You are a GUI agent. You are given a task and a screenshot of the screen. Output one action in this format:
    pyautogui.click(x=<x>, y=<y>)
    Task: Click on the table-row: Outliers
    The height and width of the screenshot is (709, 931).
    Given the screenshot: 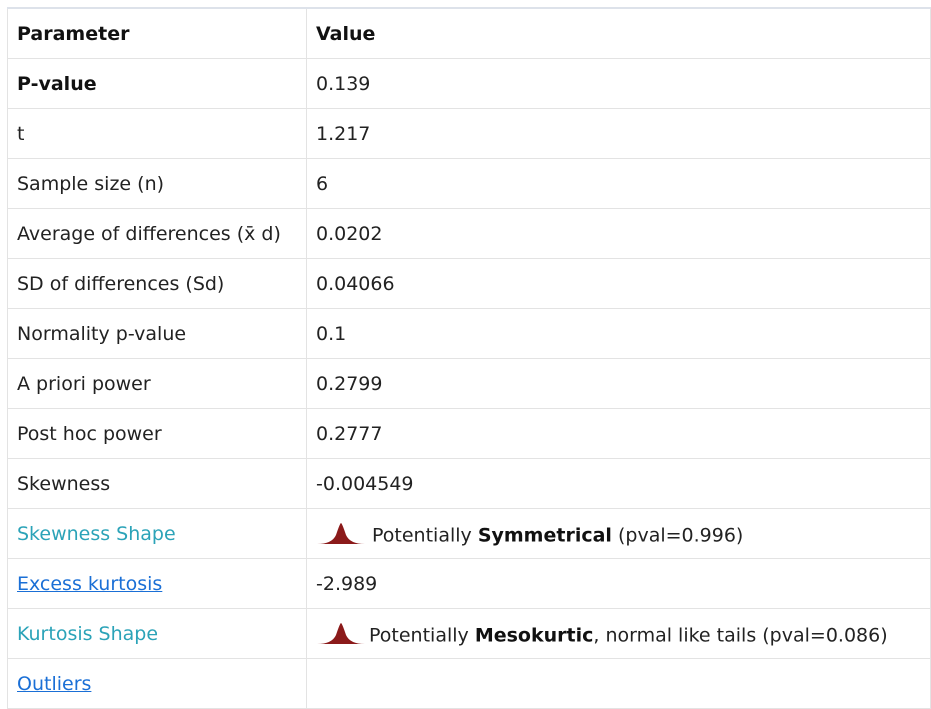 What is the action you would take?
    pyautogui.click(x=469, y=683)
    